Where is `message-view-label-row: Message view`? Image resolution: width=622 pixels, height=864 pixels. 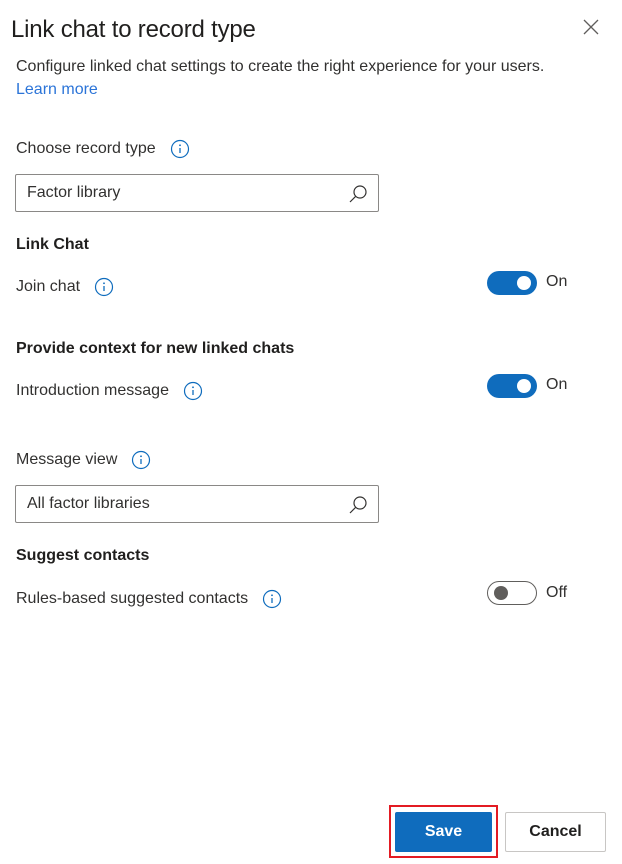
message-view-label-row: Message view is located at coordinates (83, 460).